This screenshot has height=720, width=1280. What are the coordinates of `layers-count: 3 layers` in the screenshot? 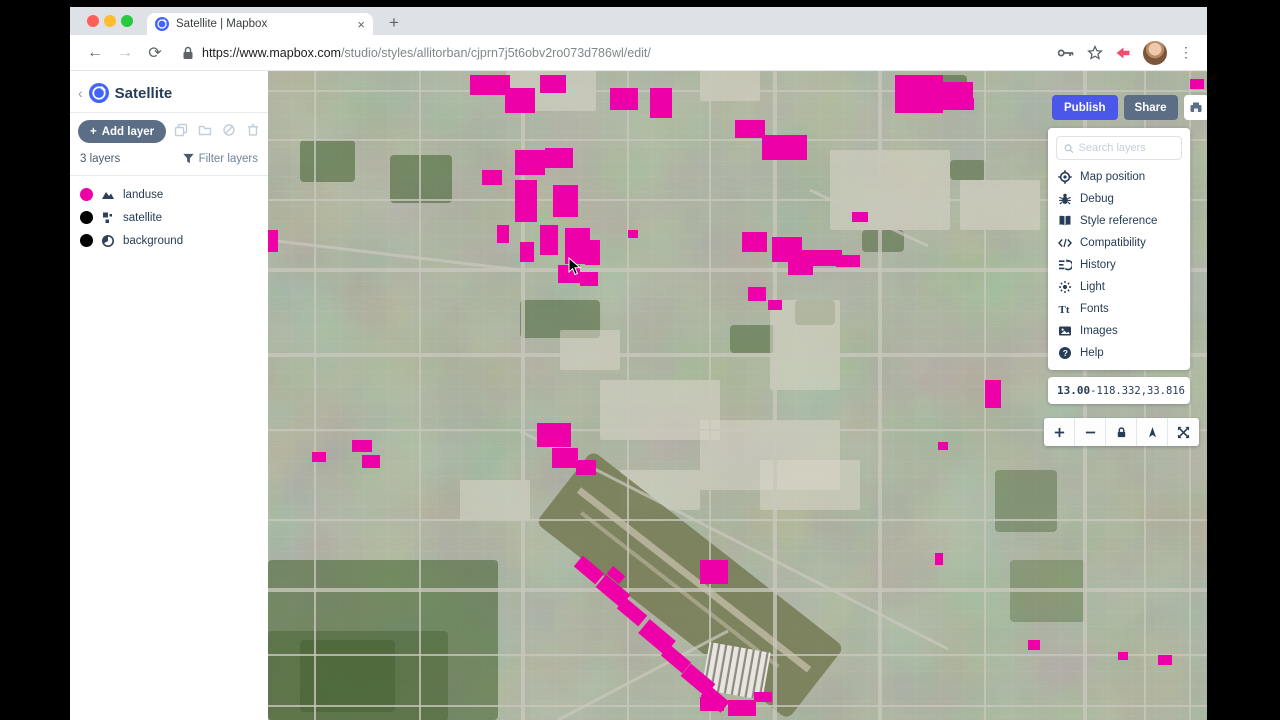 It's located at (100, 159).